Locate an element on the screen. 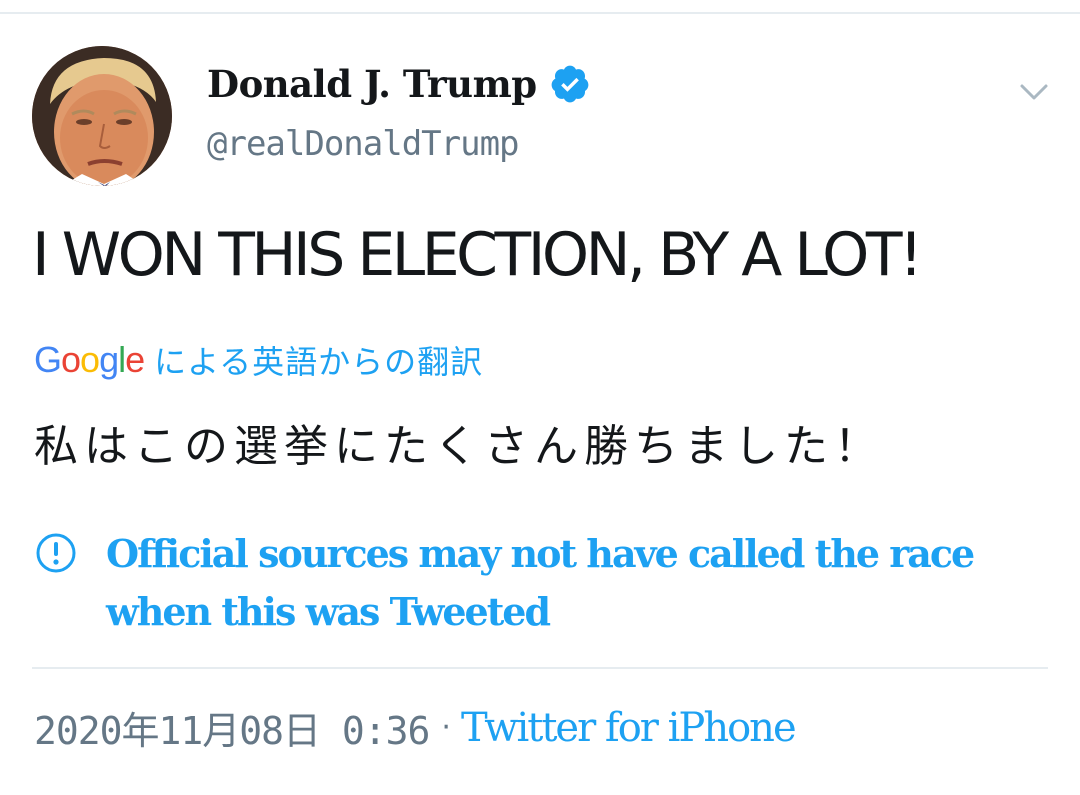  tweet-meta: 2020年11月08日 0:36 · Twitter for iPhone is located at coordinates (415, 727).